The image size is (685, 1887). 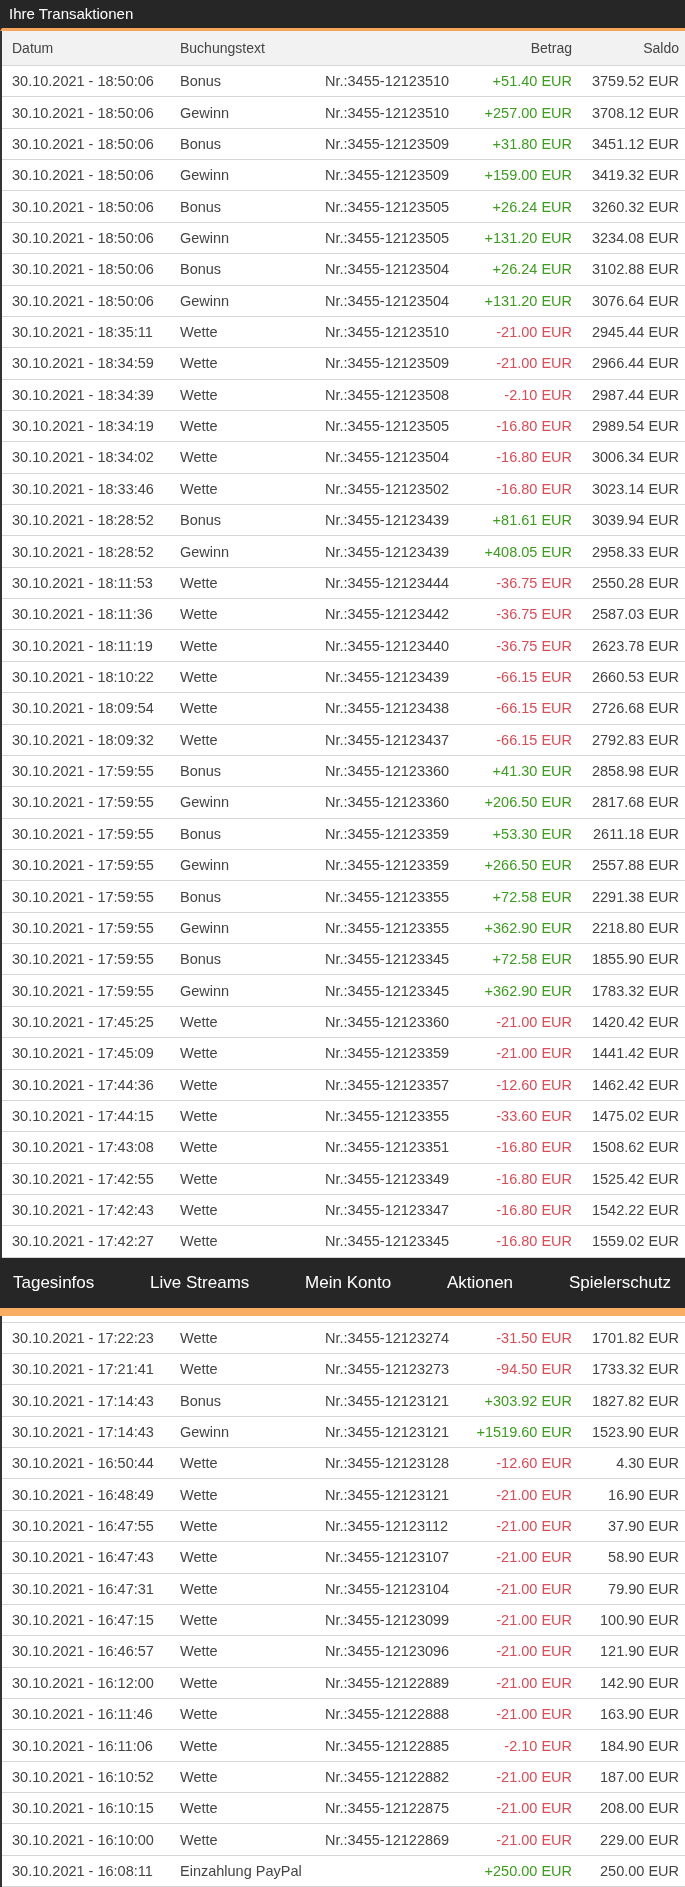 I want to click on table-cell: 4.30 EUR, so click(x=647, y=1463).